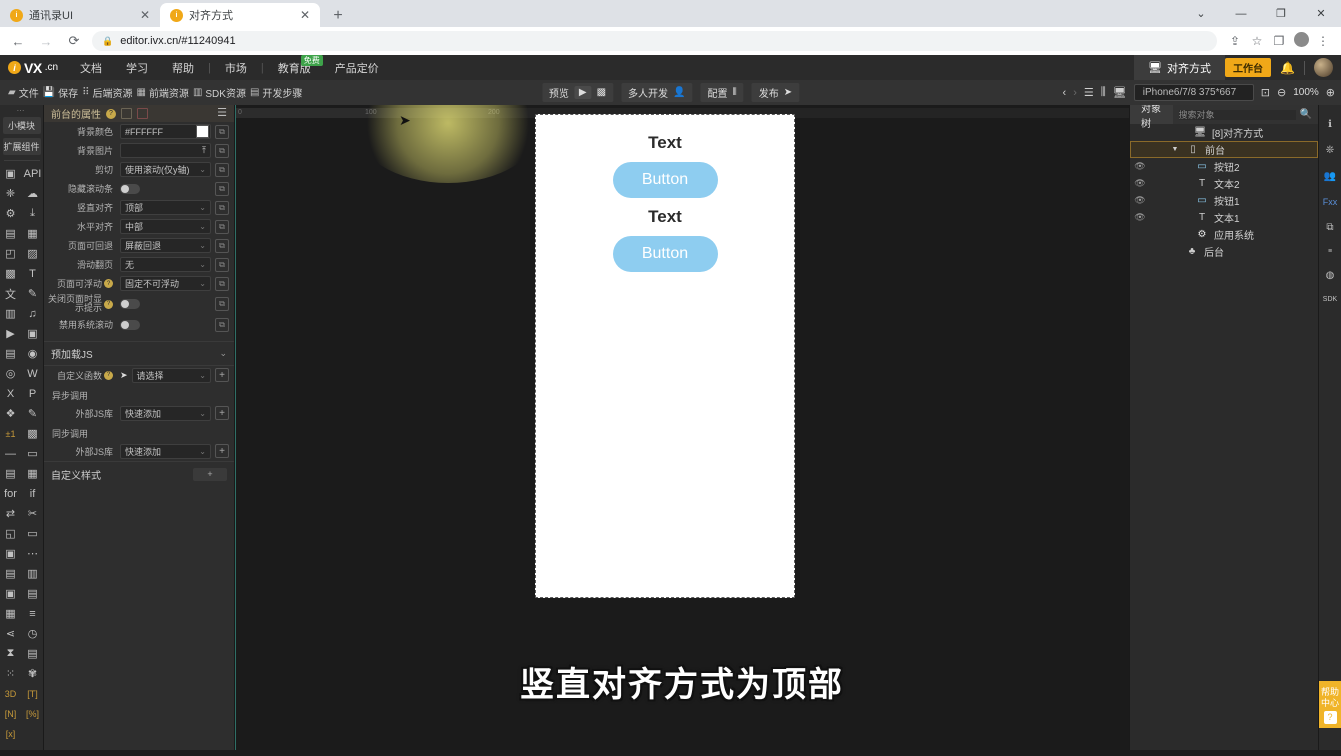 Image resolution: width=1341 pixels, height=756 pixels. What do you see at coordinates (165, 413) in the screenshot?
I see `async-lib-select: 快速添加 ⌄` at bounding box center [165, 413].